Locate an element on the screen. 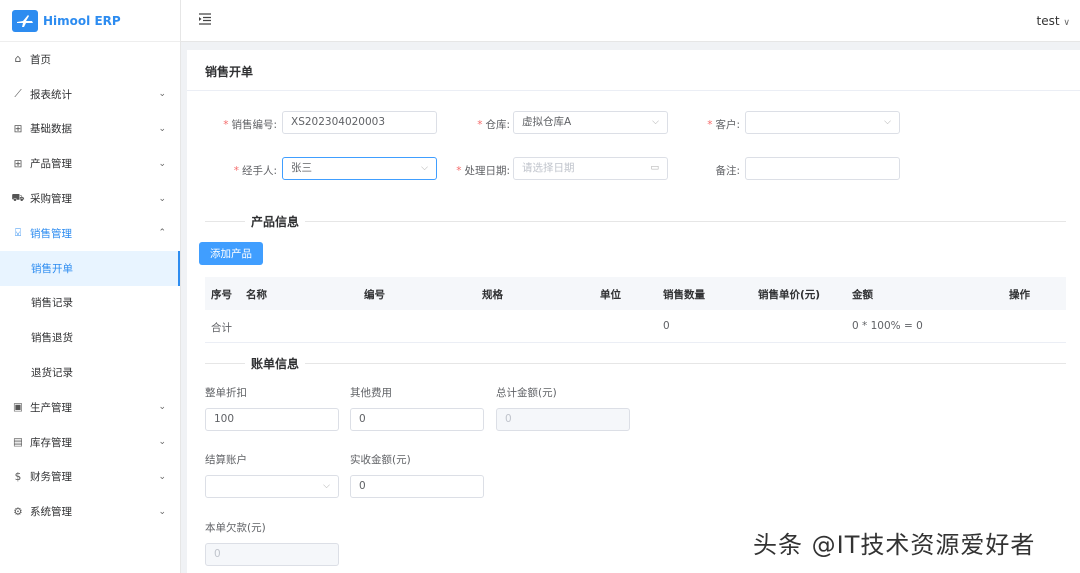  handler-select: 张三 ⌵ is located at coordinates (359, 168).